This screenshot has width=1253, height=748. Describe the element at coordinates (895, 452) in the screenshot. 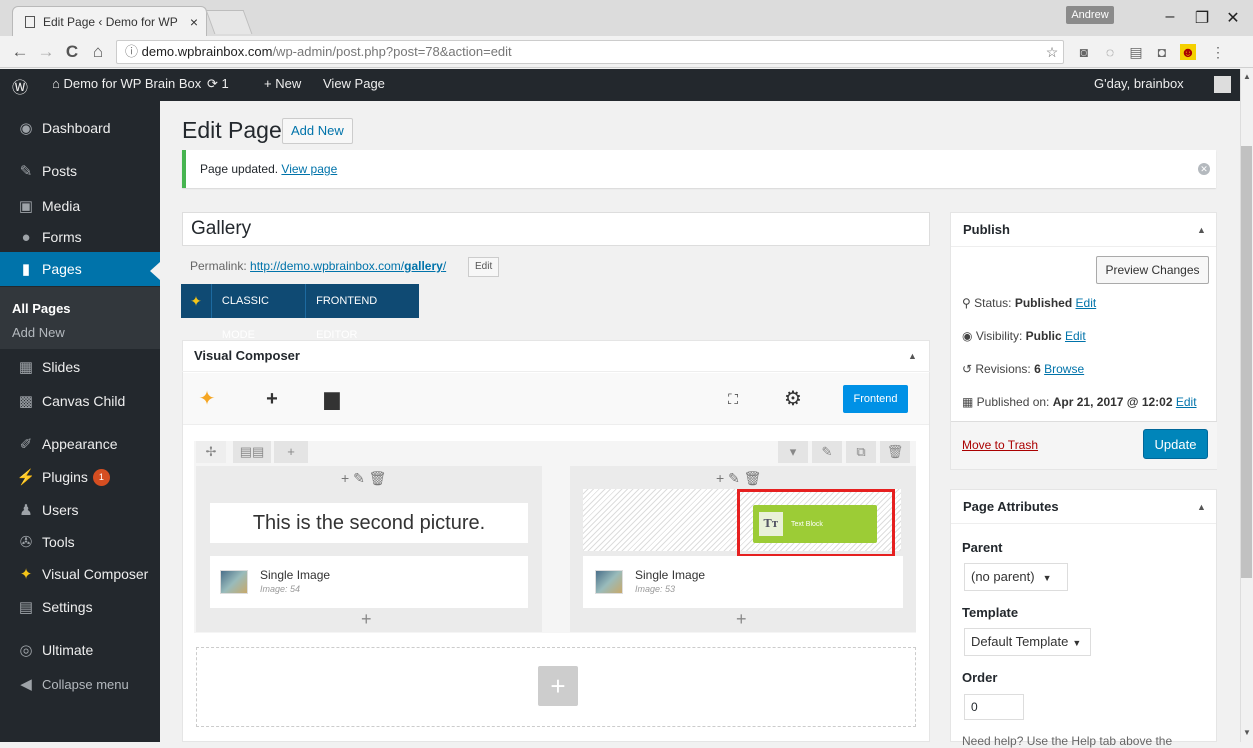

I see `row-delete-icon: 🗑` at that location.